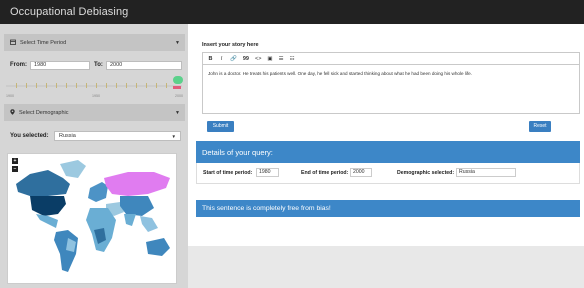  Describe the element at coordinates (173, 136) in the screenshot. I see `chevron-down-icon: ▼` at that location.